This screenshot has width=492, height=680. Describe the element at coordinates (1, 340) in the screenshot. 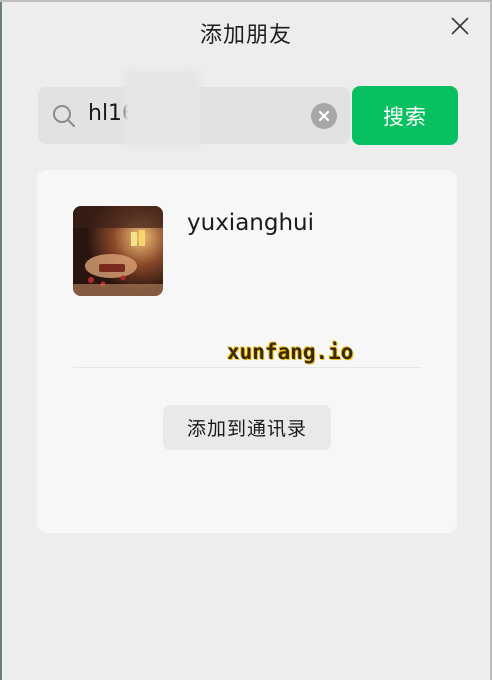

I see `window-left-edge` at that location.